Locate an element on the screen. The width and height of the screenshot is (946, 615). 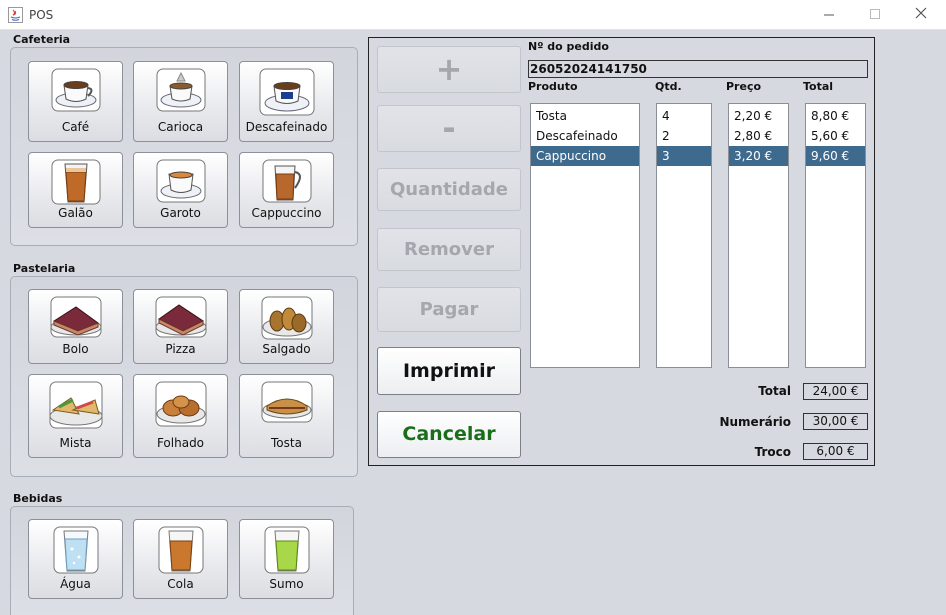
list-item: 2 is located at coordinates (684, 136).